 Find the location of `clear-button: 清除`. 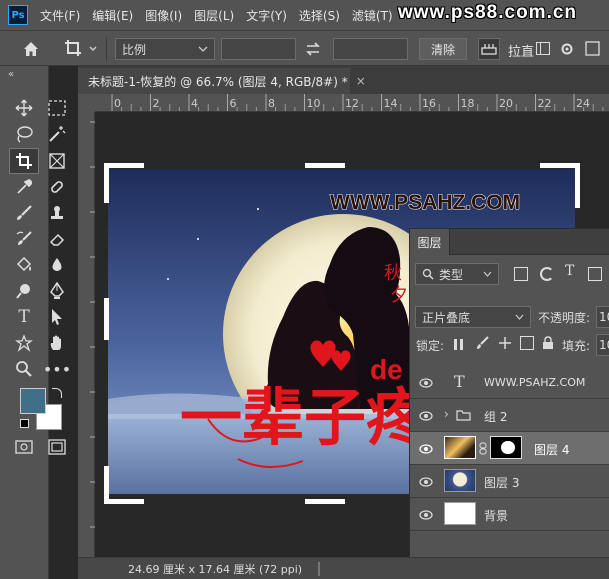

clear-button: 清除 is located at coordinates (443, 49).